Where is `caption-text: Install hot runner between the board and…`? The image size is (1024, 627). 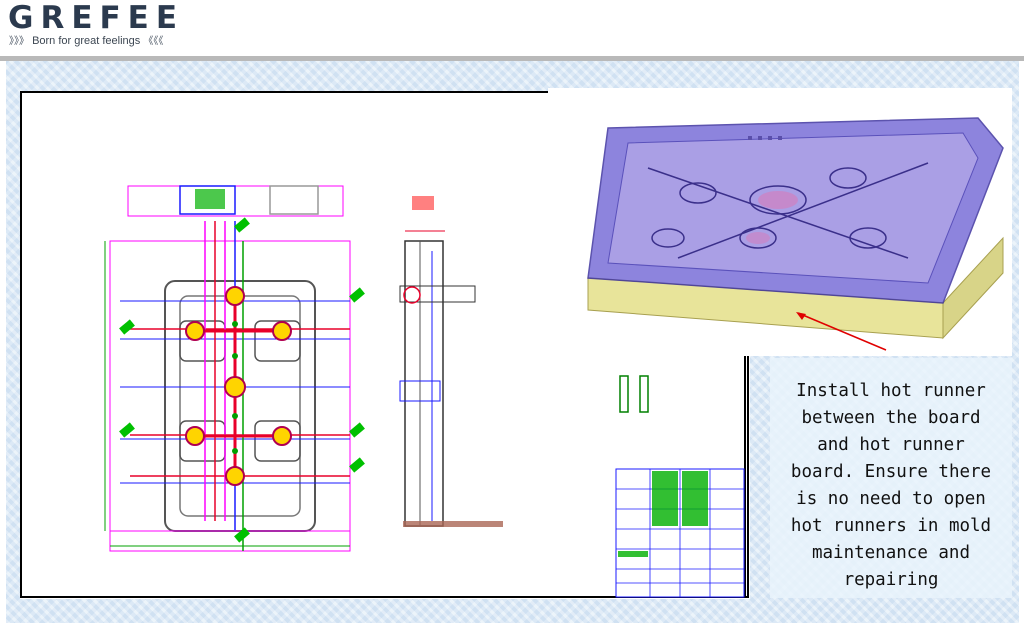 caption-text: Install hot runner between the board and… is located at coordinates (891, 485).